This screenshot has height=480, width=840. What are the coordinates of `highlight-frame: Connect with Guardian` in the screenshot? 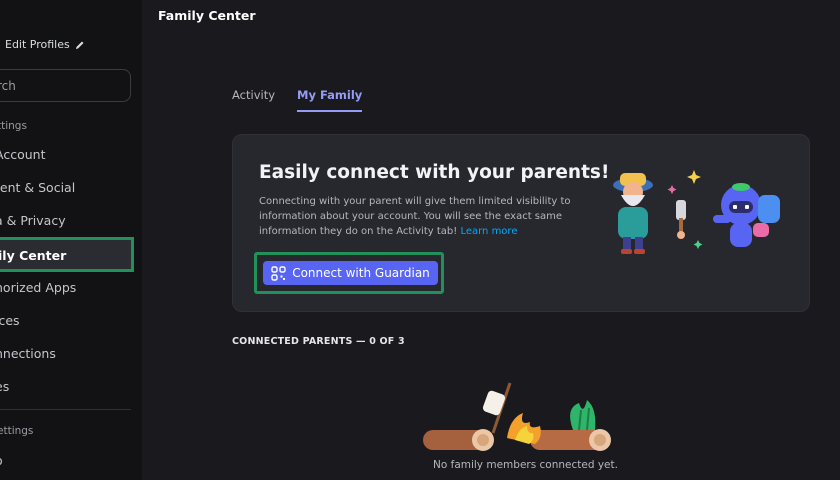 It's located at (349, 273).